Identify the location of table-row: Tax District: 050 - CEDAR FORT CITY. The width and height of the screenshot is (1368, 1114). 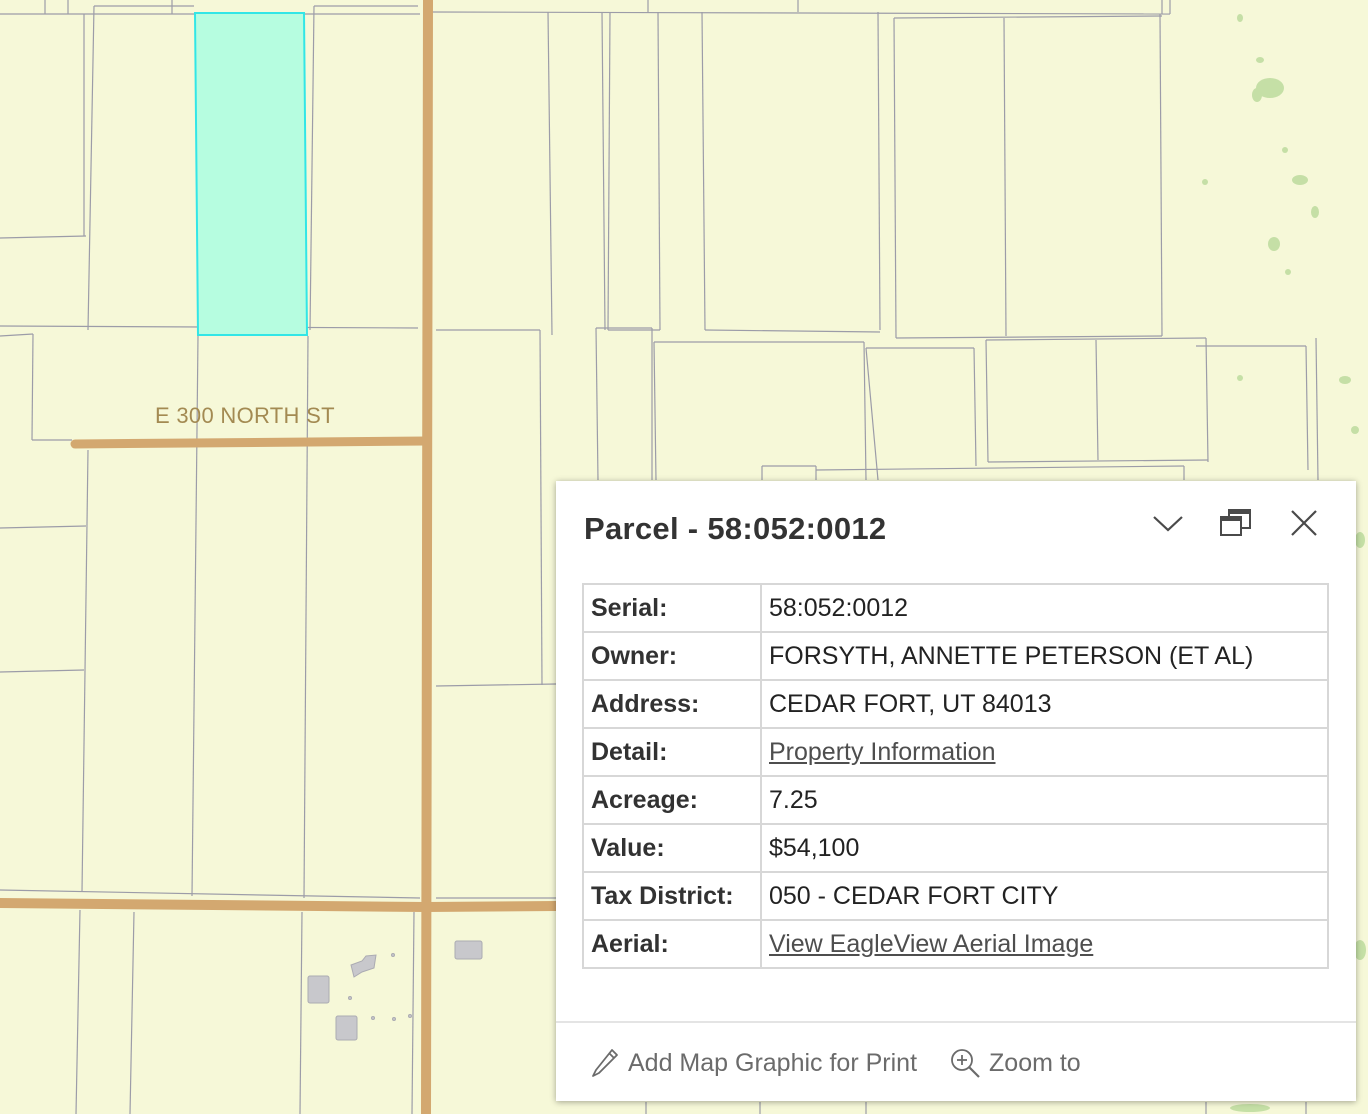
(955, 896).